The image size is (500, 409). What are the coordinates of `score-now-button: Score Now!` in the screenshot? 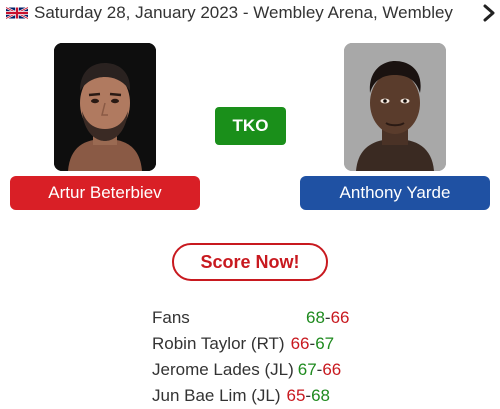 It's located at (250, 262).